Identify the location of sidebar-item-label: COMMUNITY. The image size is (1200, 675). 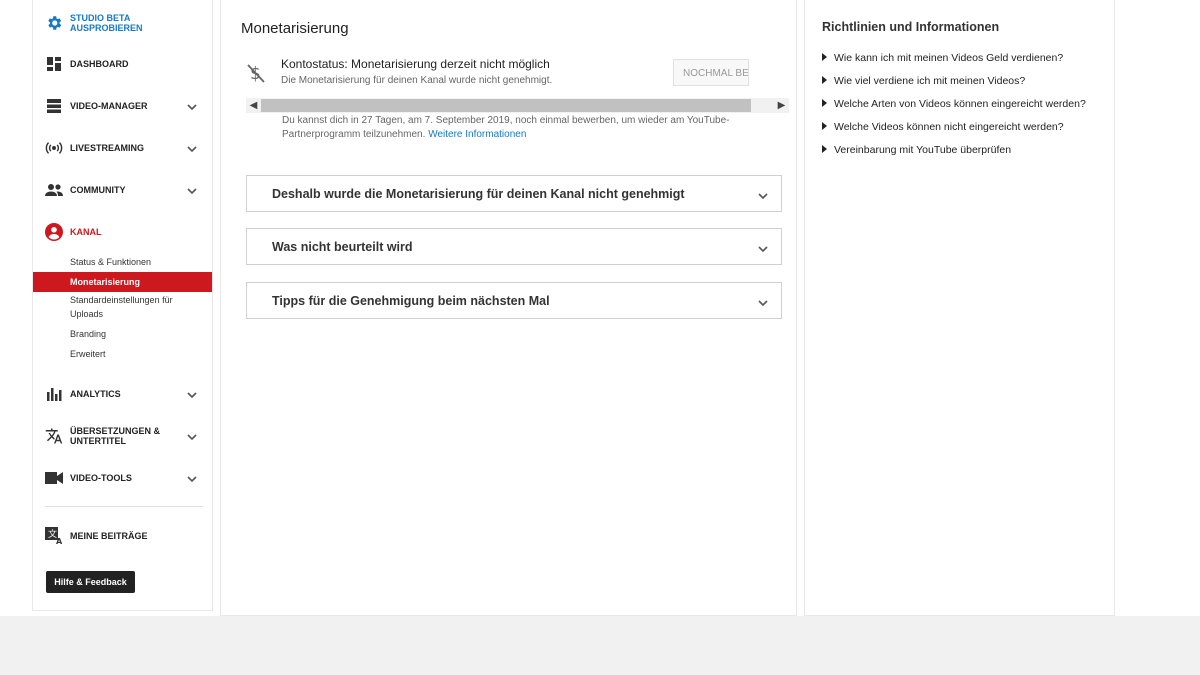
(98, 190).